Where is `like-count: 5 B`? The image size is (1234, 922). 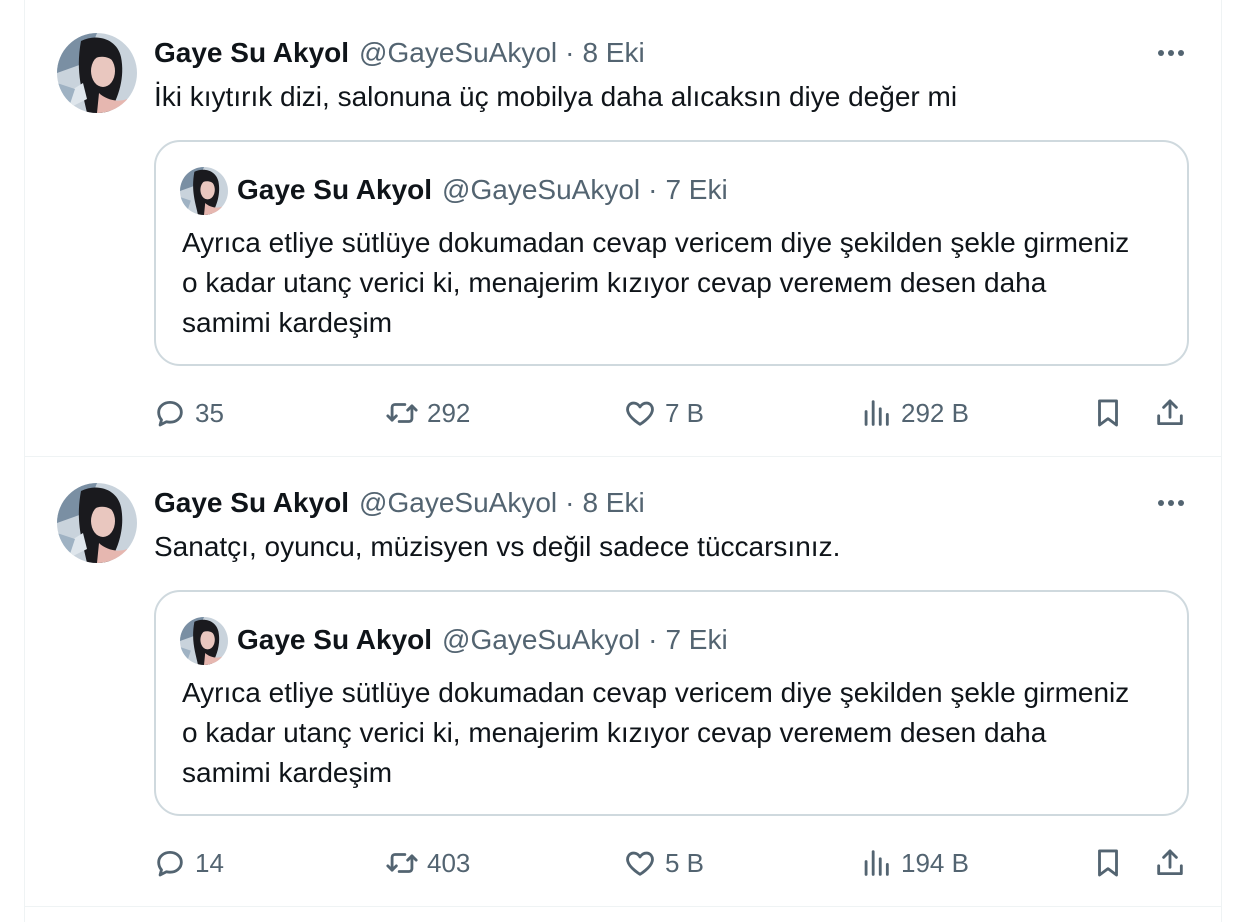 like-count: 5 B is located at coordinates (685, 862).